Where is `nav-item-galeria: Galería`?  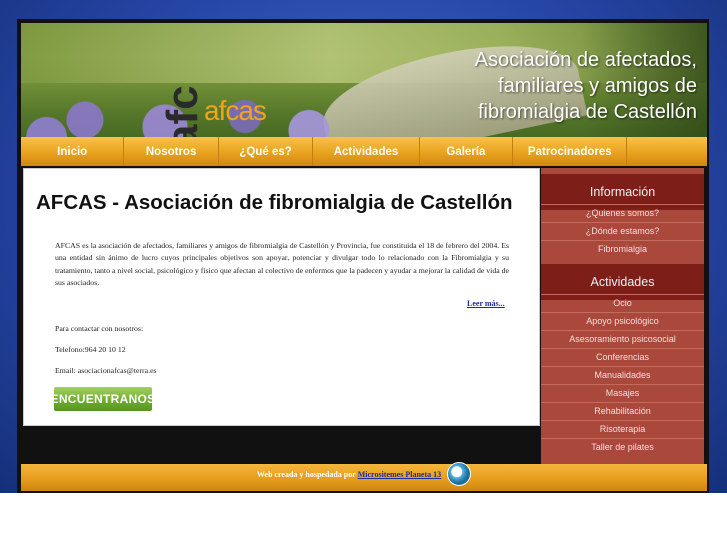
nav-item-galeria: Galería is located at coordinates (467, 151).